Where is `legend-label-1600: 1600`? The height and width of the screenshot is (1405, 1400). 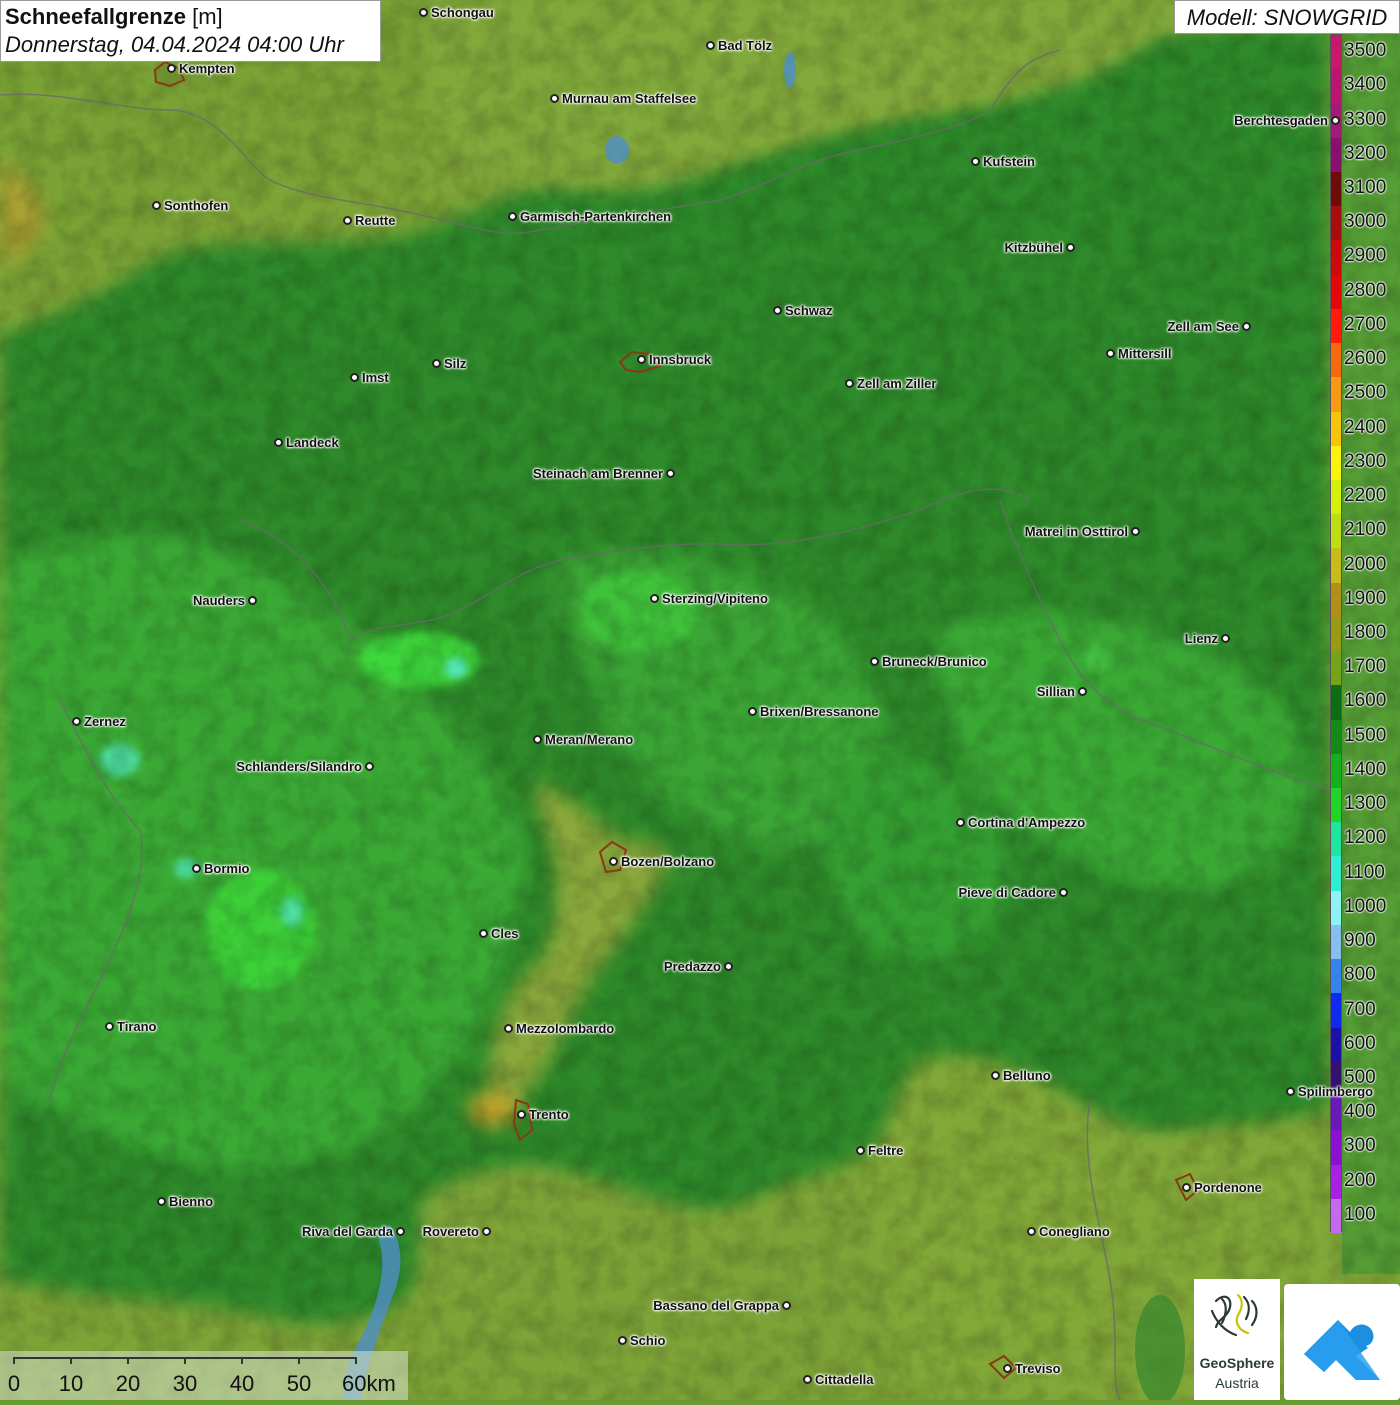
legend-label-1600: 1600 is located at coordinates (1365, 701).